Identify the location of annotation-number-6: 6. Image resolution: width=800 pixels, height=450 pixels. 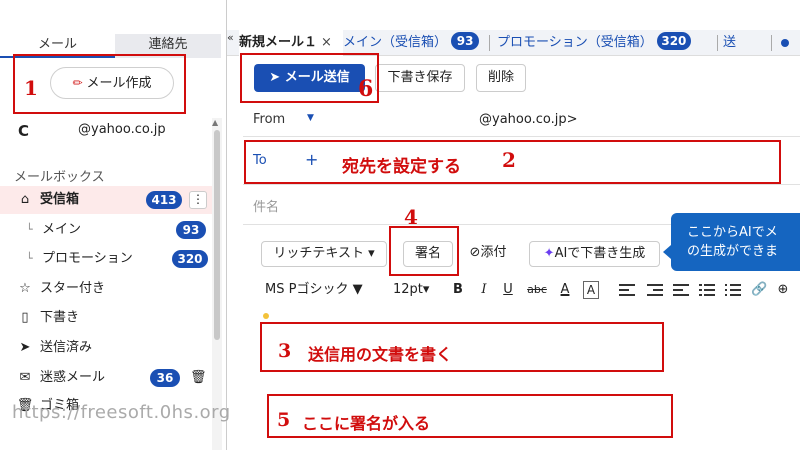
(366, 89).